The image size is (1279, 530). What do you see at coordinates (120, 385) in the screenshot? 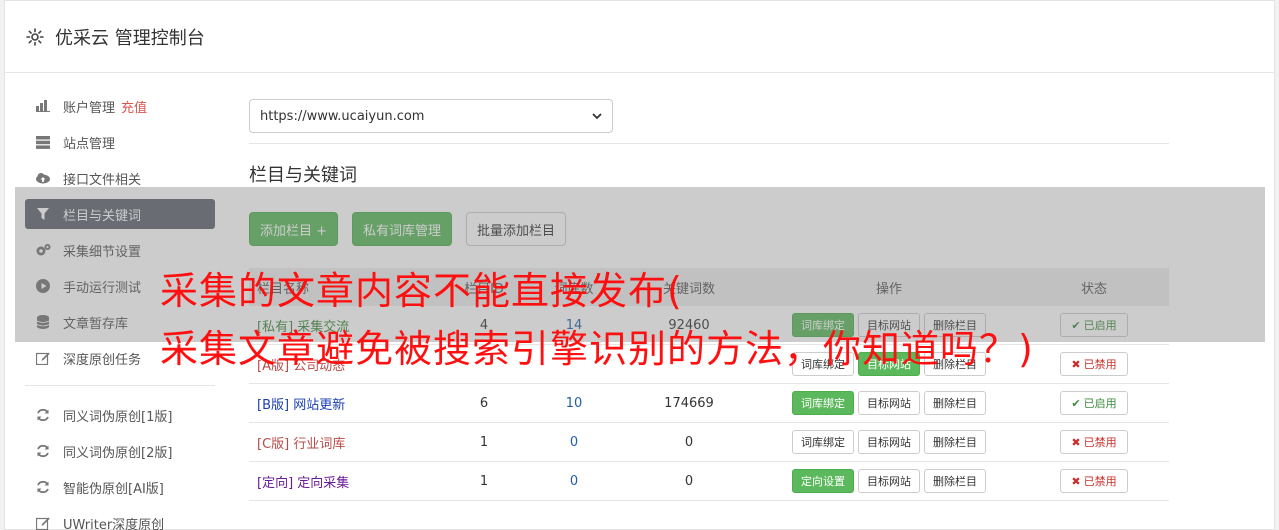
I see `sidebar-divider` at bounding box center [120, 385].